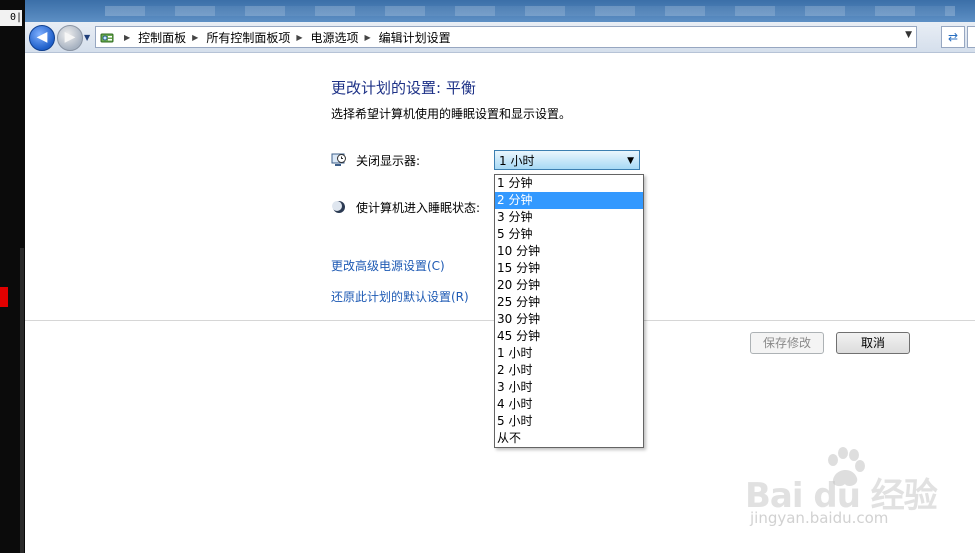 The width and height of the screenshot is (975, 553). I want to click on dropdown-option: 5 分钟, so click(569, 234).